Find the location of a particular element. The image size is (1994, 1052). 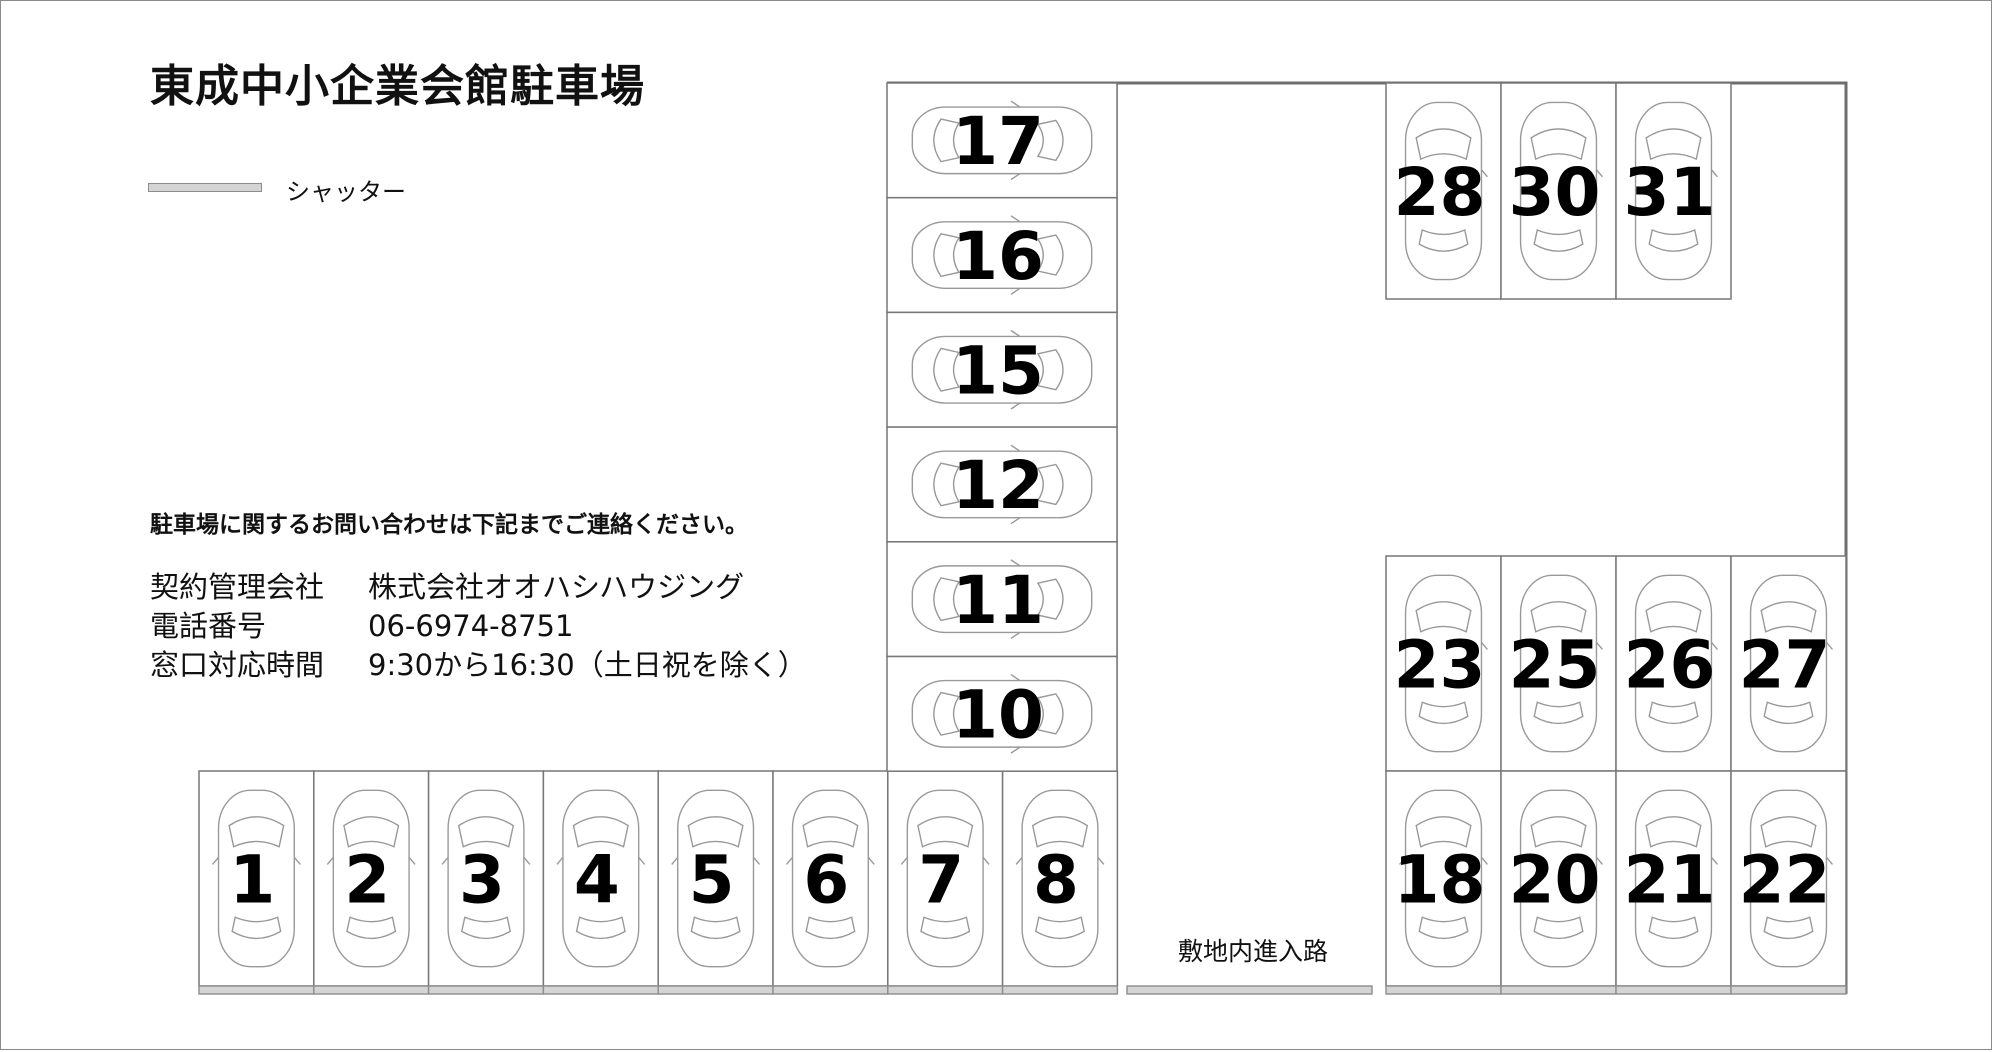

space-number: 11 is located at coordinates (998, 600).